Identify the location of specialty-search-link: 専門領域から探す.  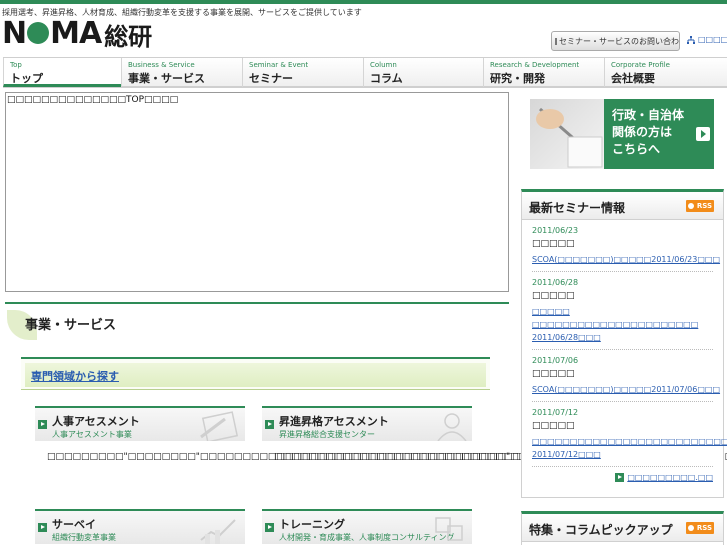
(75, 376).